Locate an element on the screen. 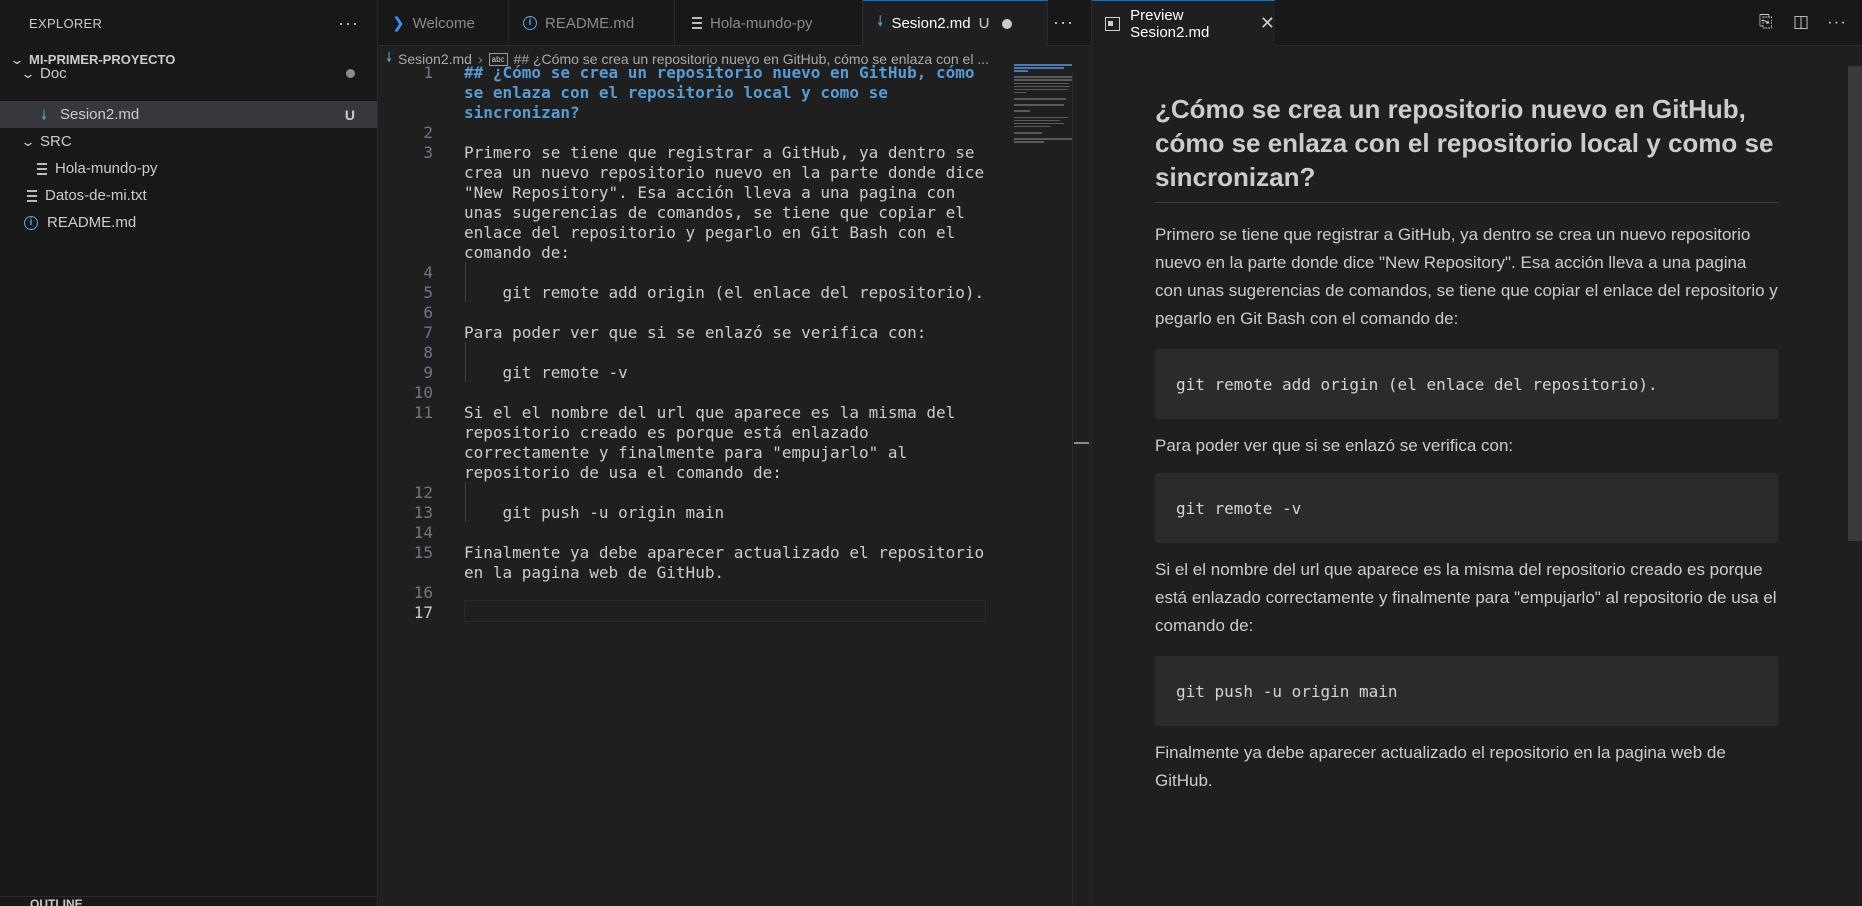  line-number: 4 is located at coordinates (428, 272).